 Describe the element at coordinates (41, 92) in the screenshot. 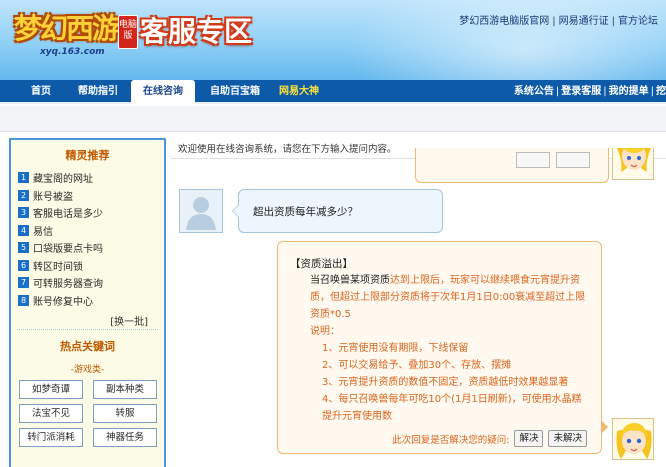

I see `tab-home: 首页` at that location.